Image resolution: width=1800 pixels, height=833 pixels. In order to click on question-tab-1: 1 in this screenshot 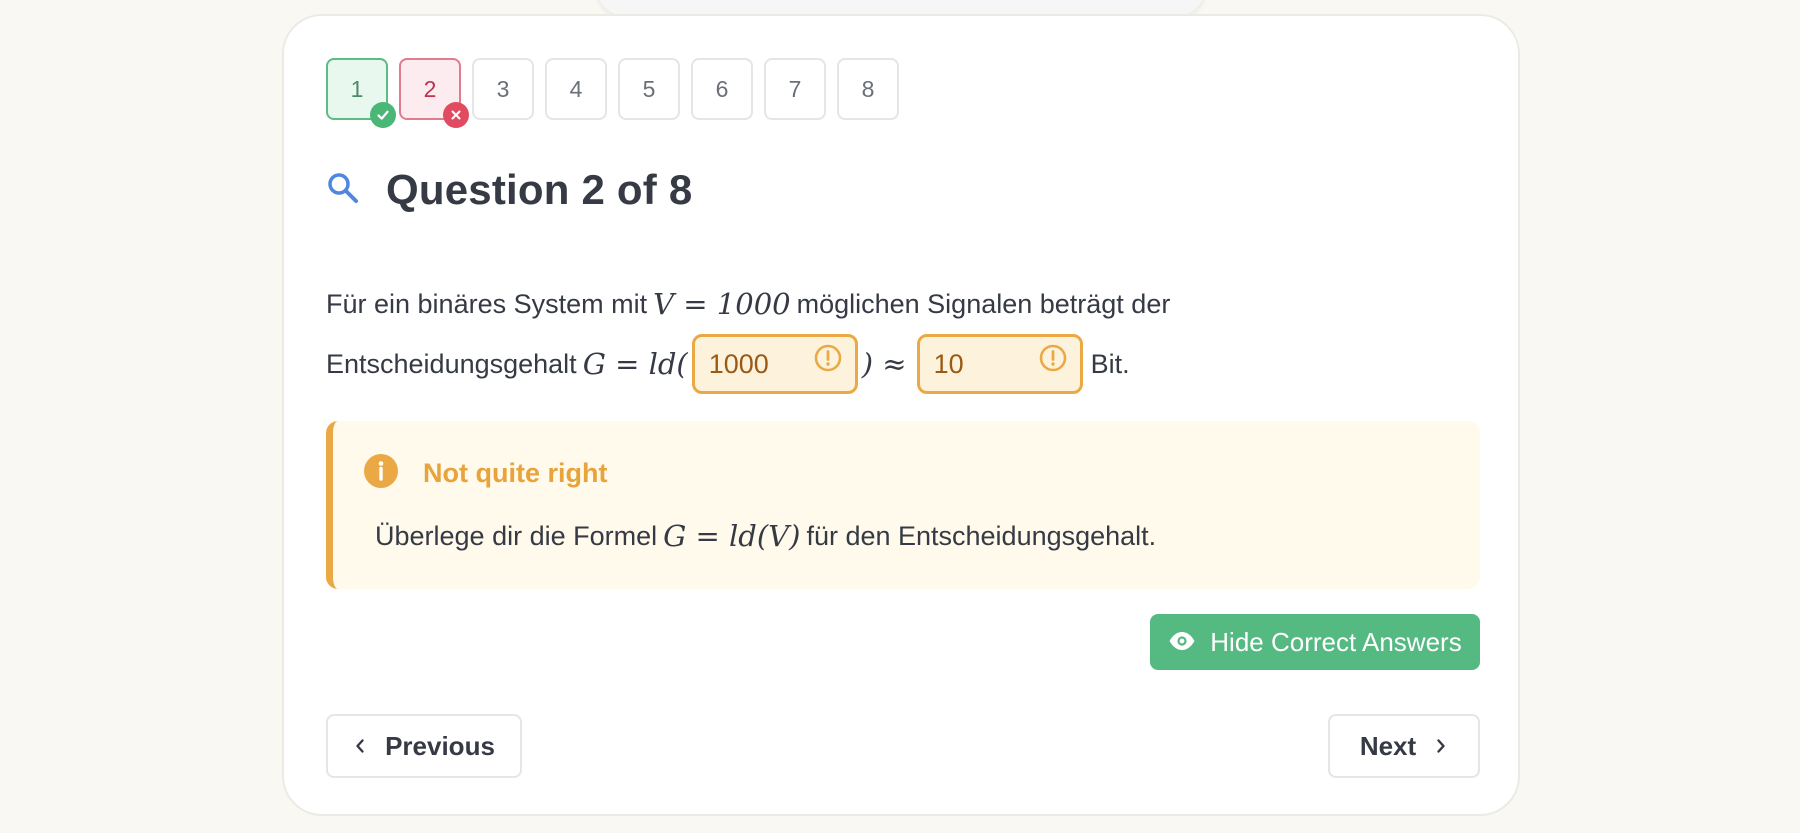, I will do `click(361, 93)`.